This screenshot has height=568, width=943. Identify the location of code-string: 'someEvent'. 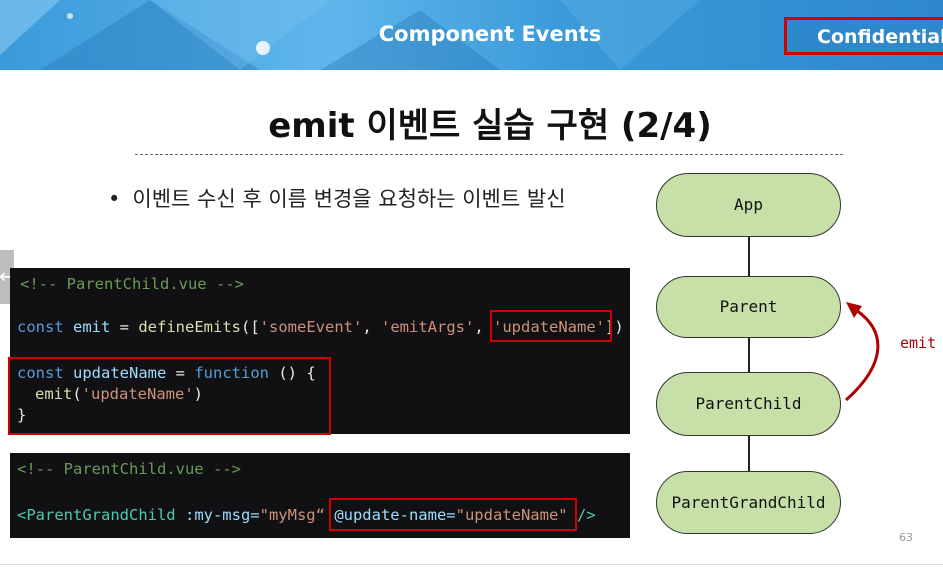
(311, 327).